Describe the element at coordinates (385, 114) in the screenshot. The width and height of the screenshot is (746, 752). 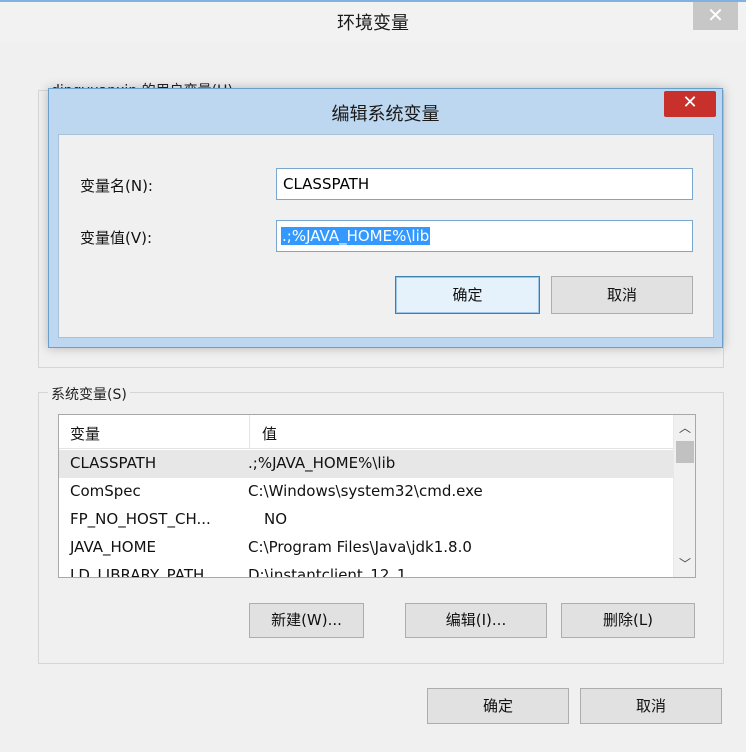
I see `dialog-title: 编辑系统变量` at that location.